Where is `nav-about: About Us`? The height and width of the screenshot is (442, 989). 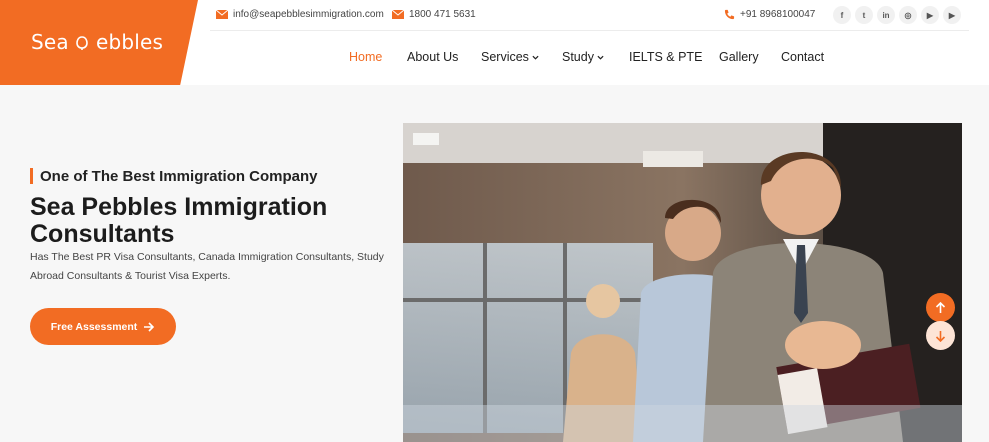
nav-about: About Us is located at coordinates (432, 57).